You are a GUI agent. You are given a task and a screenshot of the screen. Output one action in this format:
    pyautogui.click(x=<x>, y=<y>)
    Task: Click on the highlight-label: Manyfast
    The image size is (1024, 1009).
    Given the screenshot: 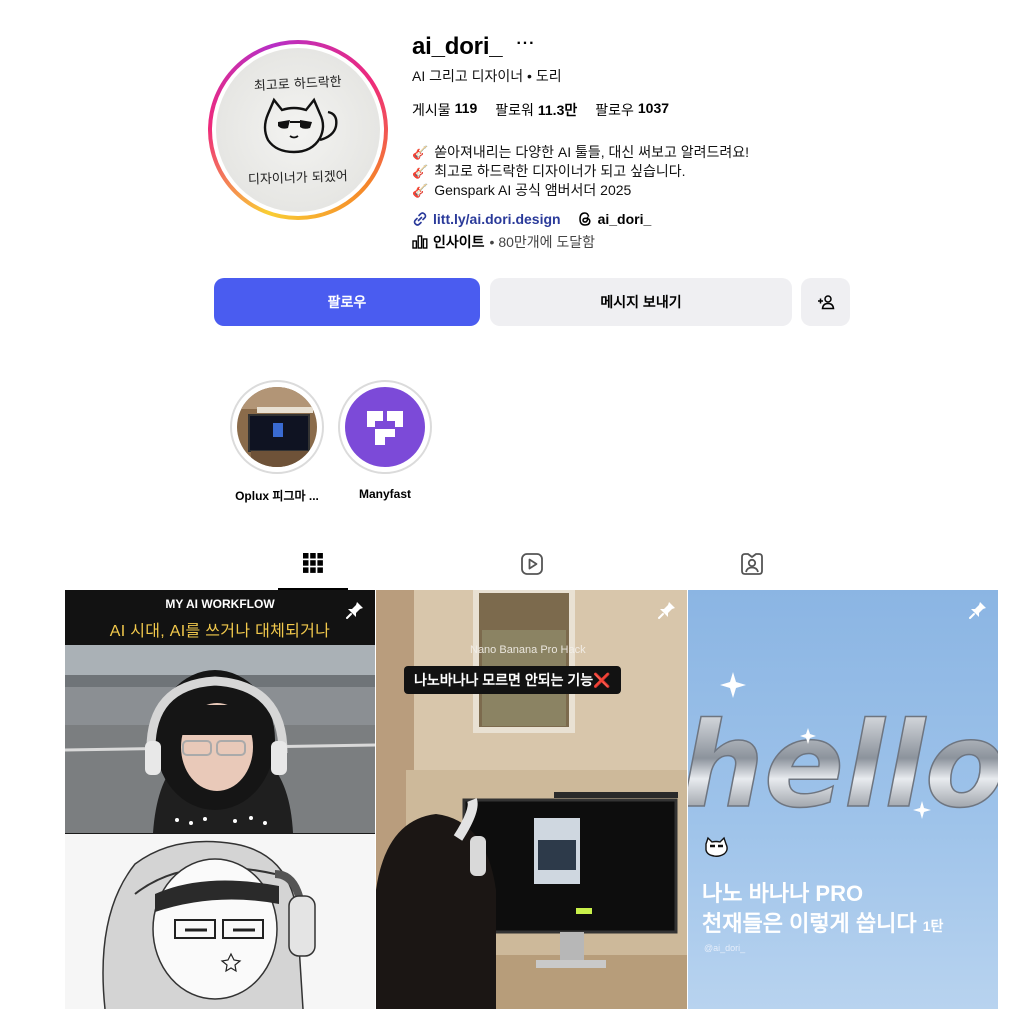 What is the action you would take?
    pyautogui.click(x=384, y=494)
    